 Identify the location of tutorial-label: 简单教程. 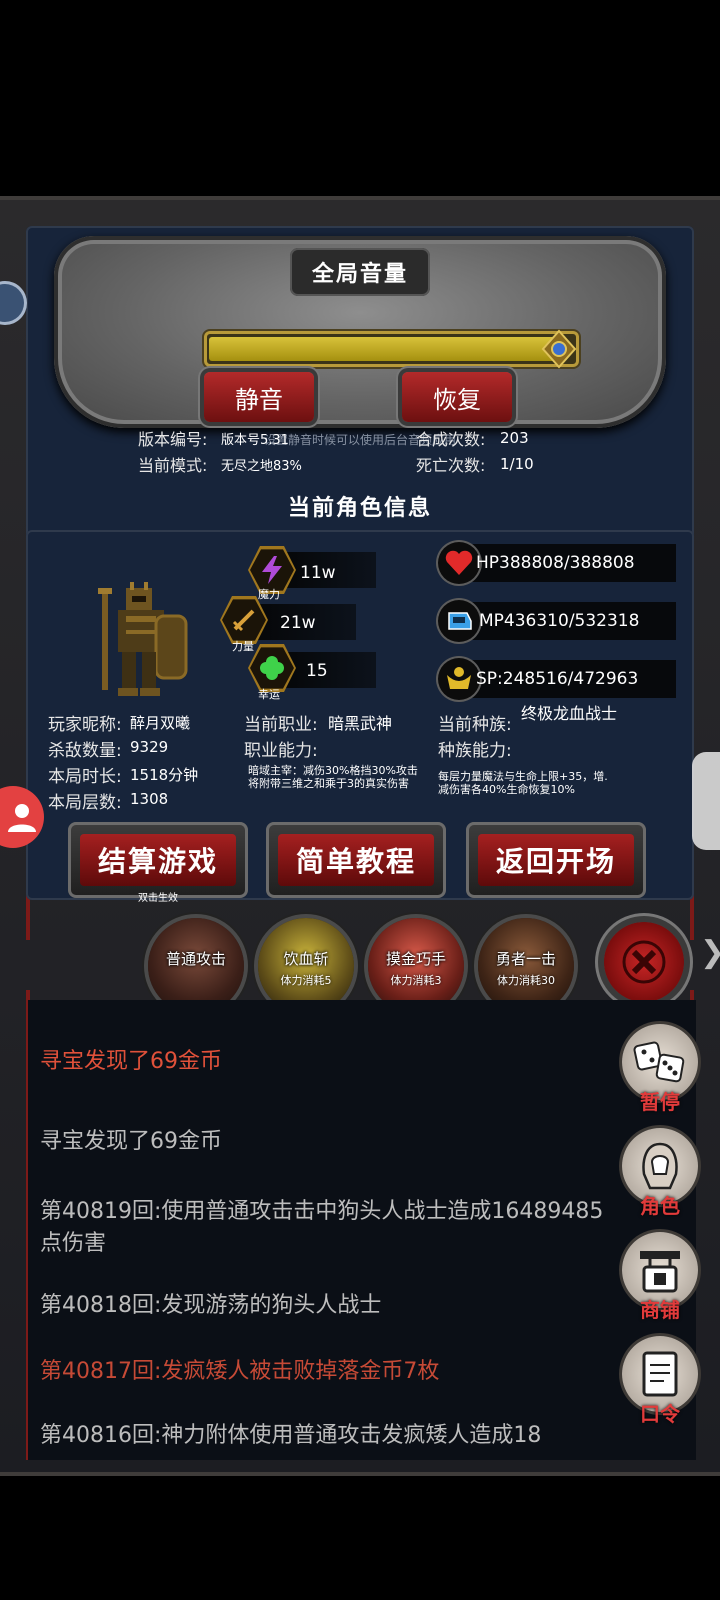
(356, 860).